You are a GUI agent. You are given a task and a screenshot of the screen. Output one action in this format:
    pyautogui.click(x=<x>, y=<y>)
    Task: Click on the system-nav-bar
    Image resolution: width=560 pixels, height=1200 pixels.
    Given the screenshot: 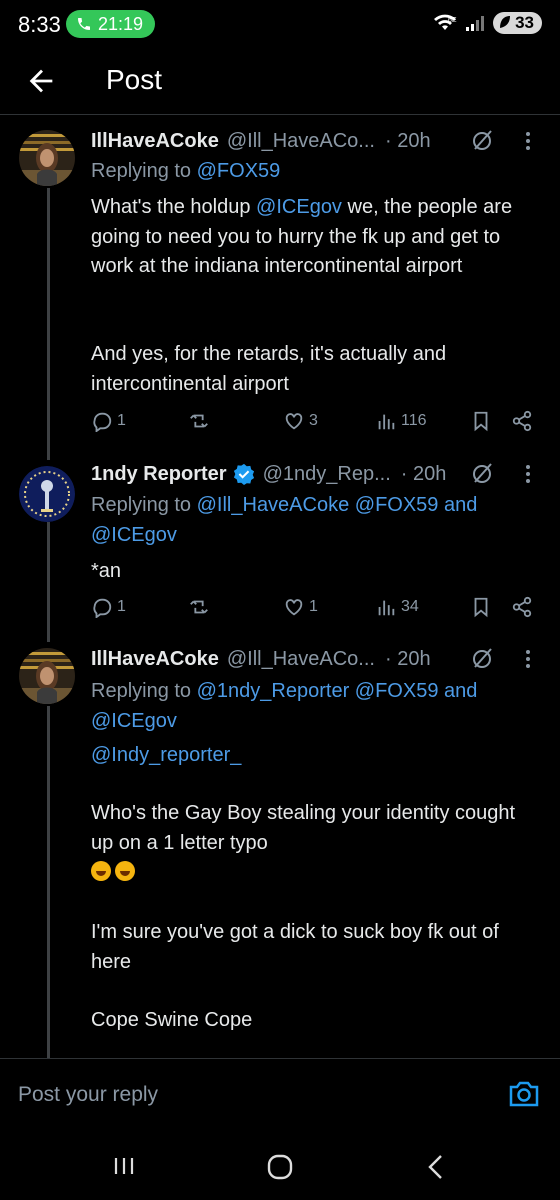 What is the action you would take?
    pyautogui.click(x=280, y=1168)
    